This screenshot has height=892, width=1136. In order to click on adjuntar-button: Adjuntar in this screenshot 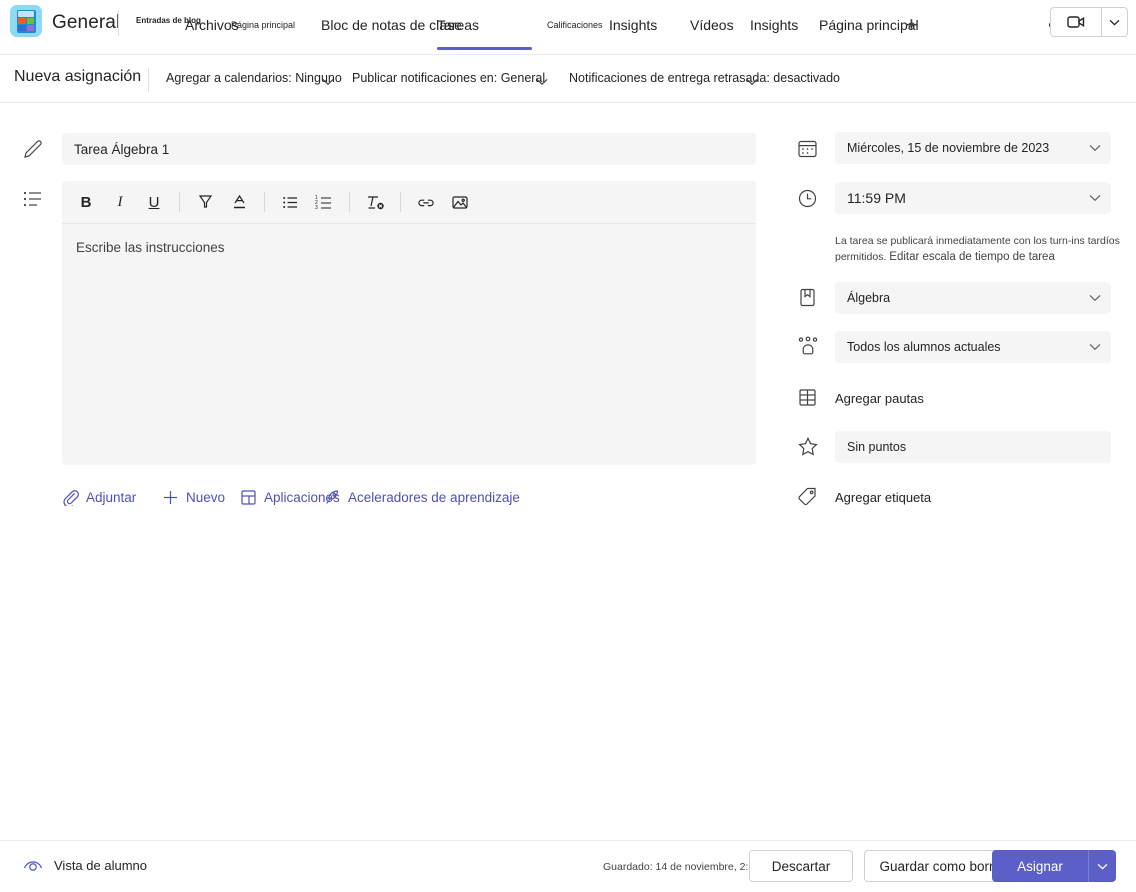, I will do `click(99, 497)`.